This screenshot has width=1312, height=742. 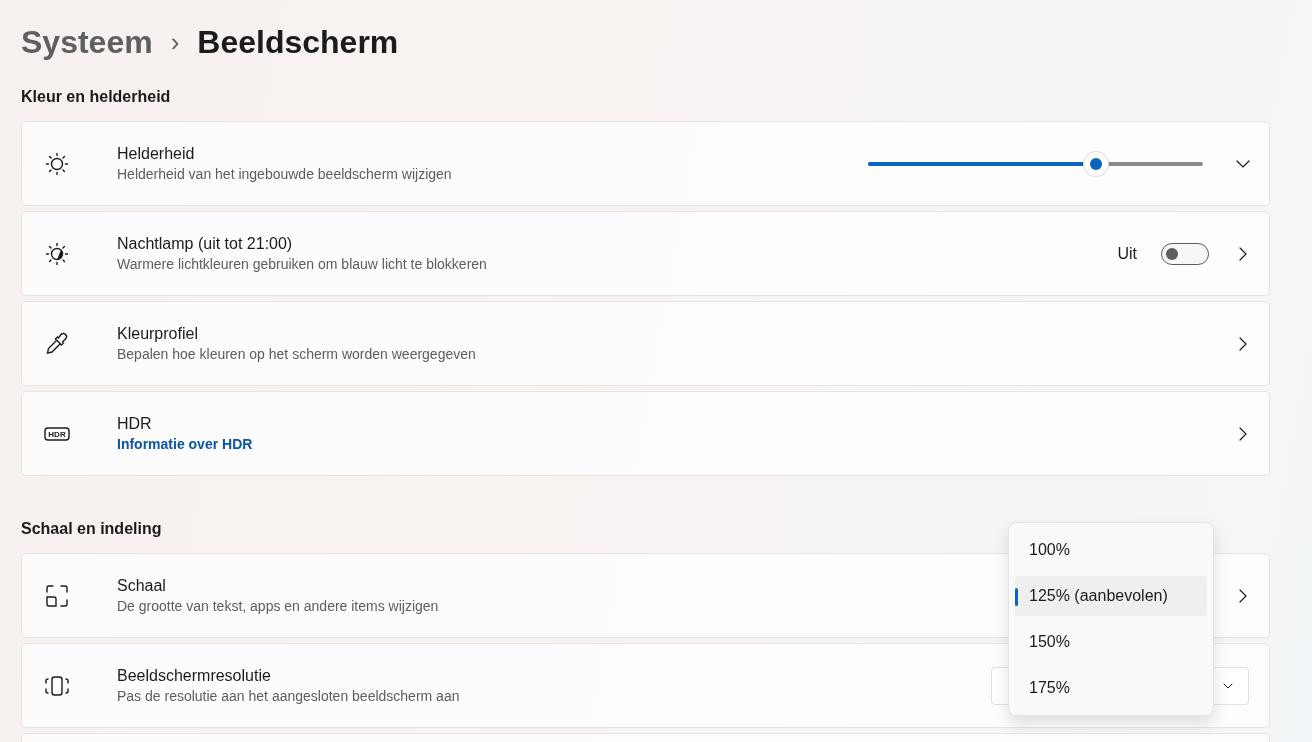 What do you see at coordinates (298, 42) in the screenshot?
I see `page-title: Beeldscherm` at bounding box center [298, 42].